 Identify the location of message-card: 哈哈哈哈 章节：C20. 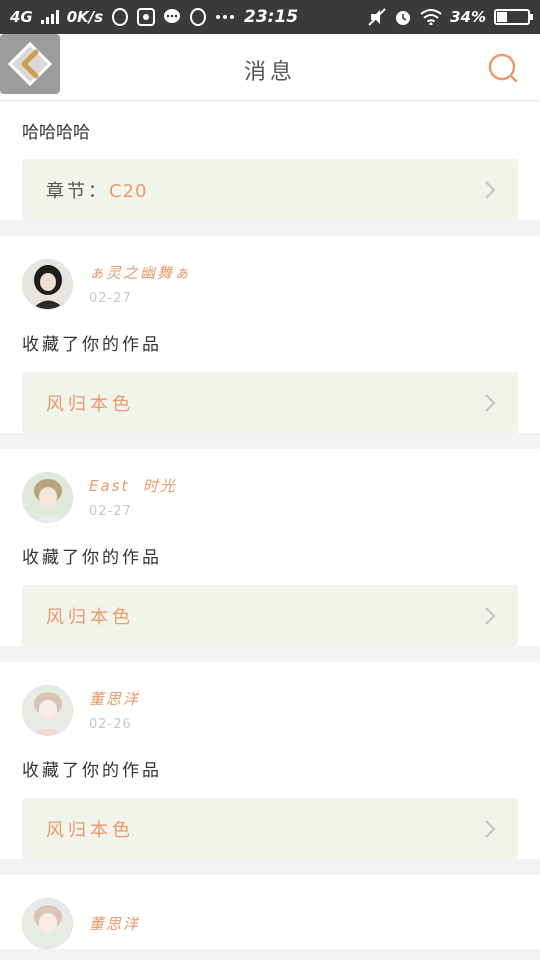
(270, 161).